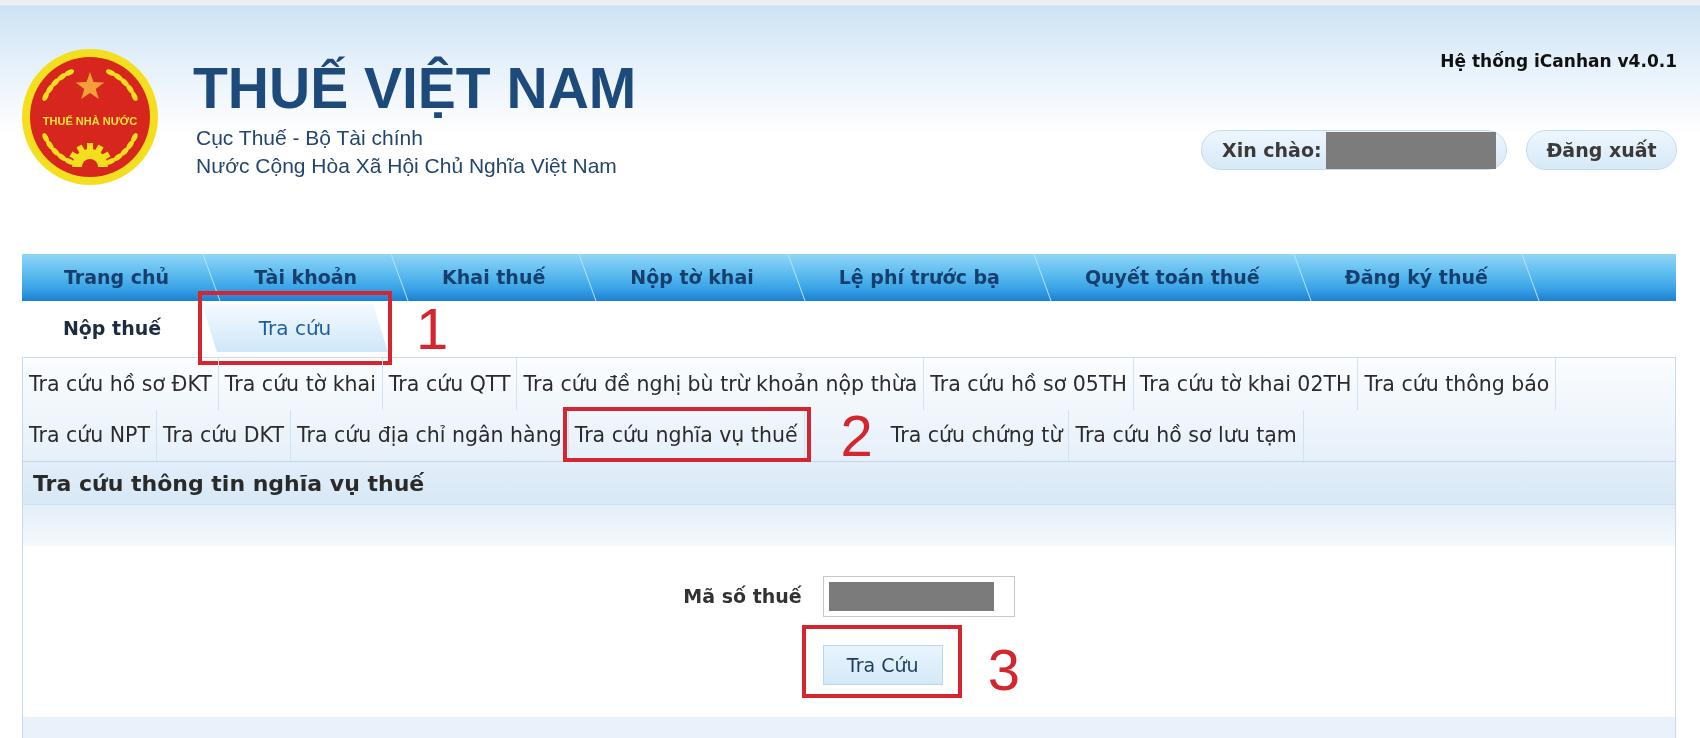 The image size is (1700, 738). Describe the element at coordinates (309, 138) in the screenshot. I see `site-subtitle: Cục Thuế - Bộ Tài chính` at that location.